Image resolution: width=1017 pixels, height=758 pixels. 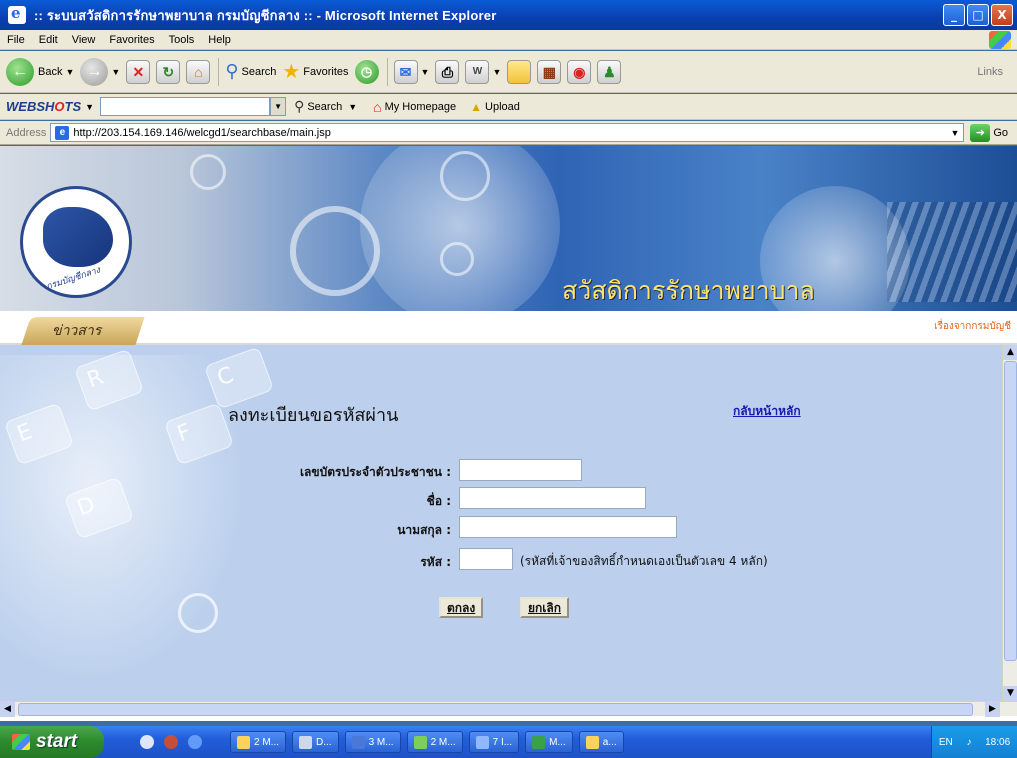 What do you see at coordinates (168, 71) in the screenshot?
I see `refresh-button: ↻` at bounding box center [168, 71].